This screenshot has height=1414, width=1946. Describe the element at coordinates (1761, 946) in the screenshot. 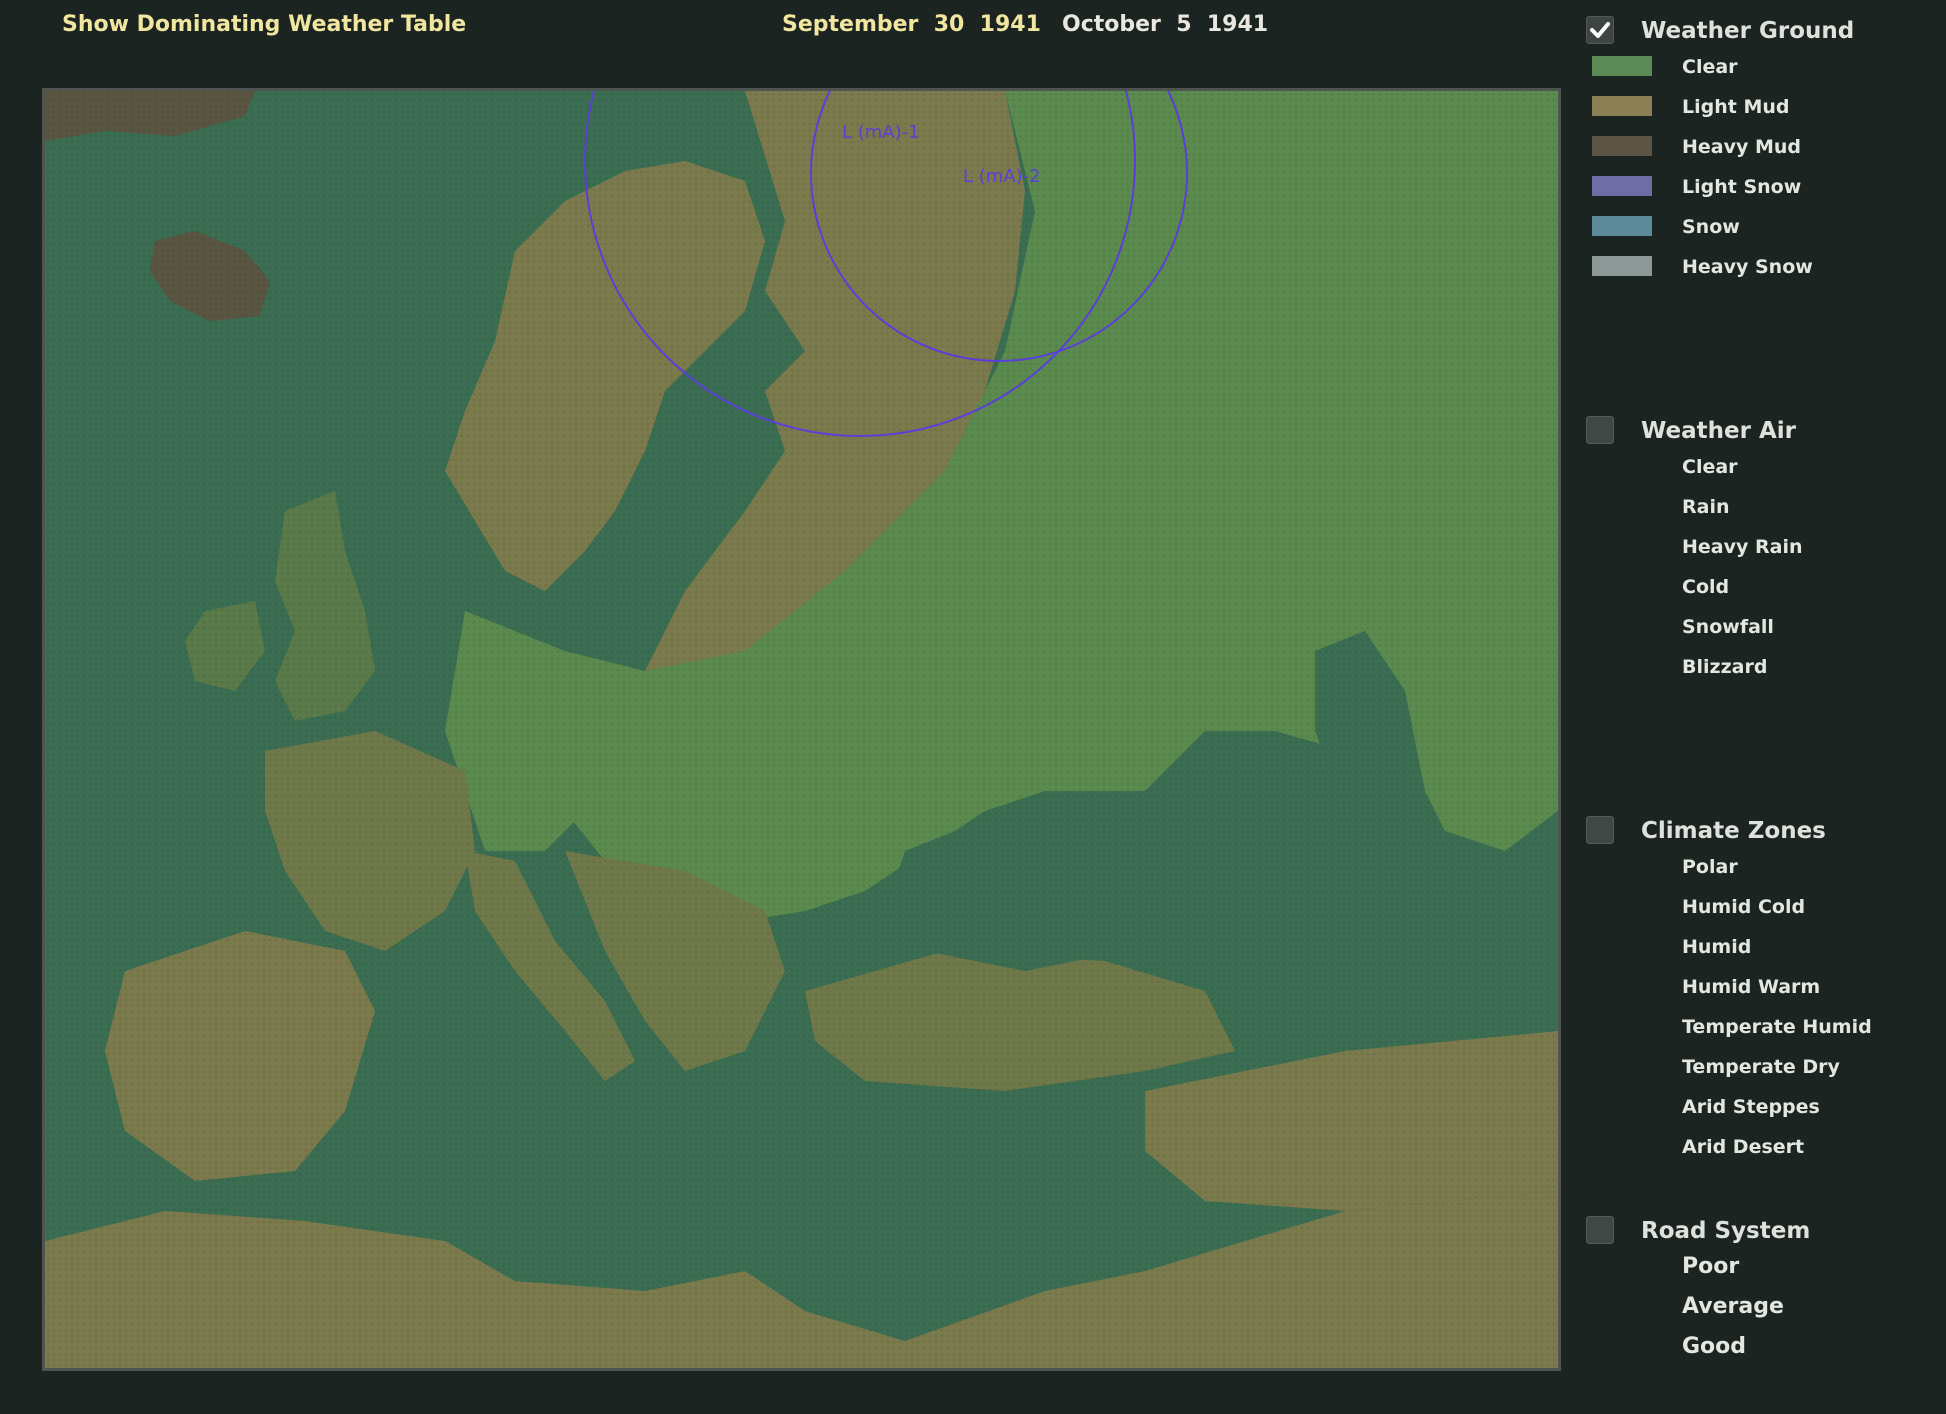

I see `legend-item-humid: Humid` at that location.